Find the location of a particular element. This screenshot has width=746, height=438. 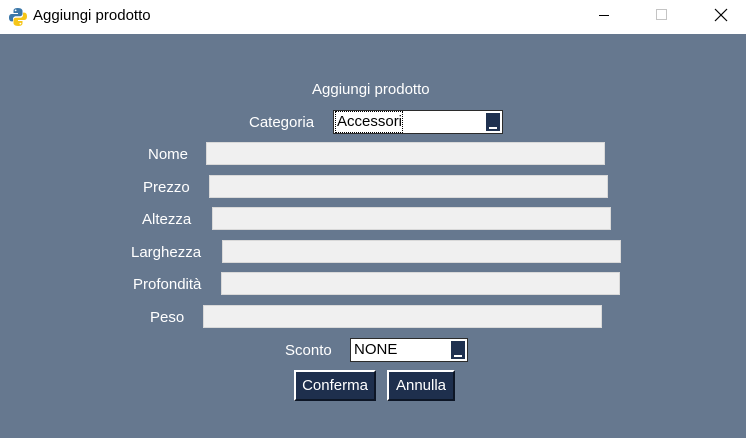

window-title: Aggiungi prodotto is located at coordinates (92, 15).